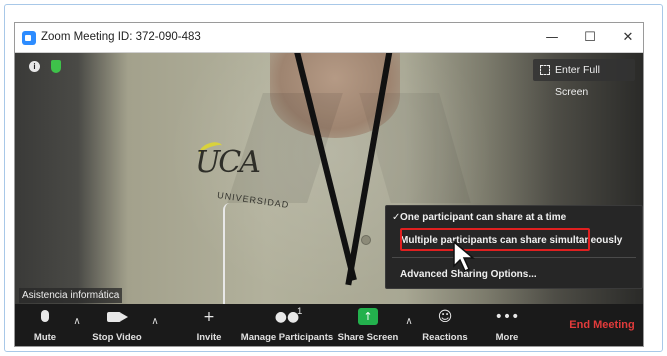 Image resolution: width=667 pixels, height=356 pixels. Describe the element at coordinates (396, 217) in the screenshot. I see `check-icon: ✓` at that location.